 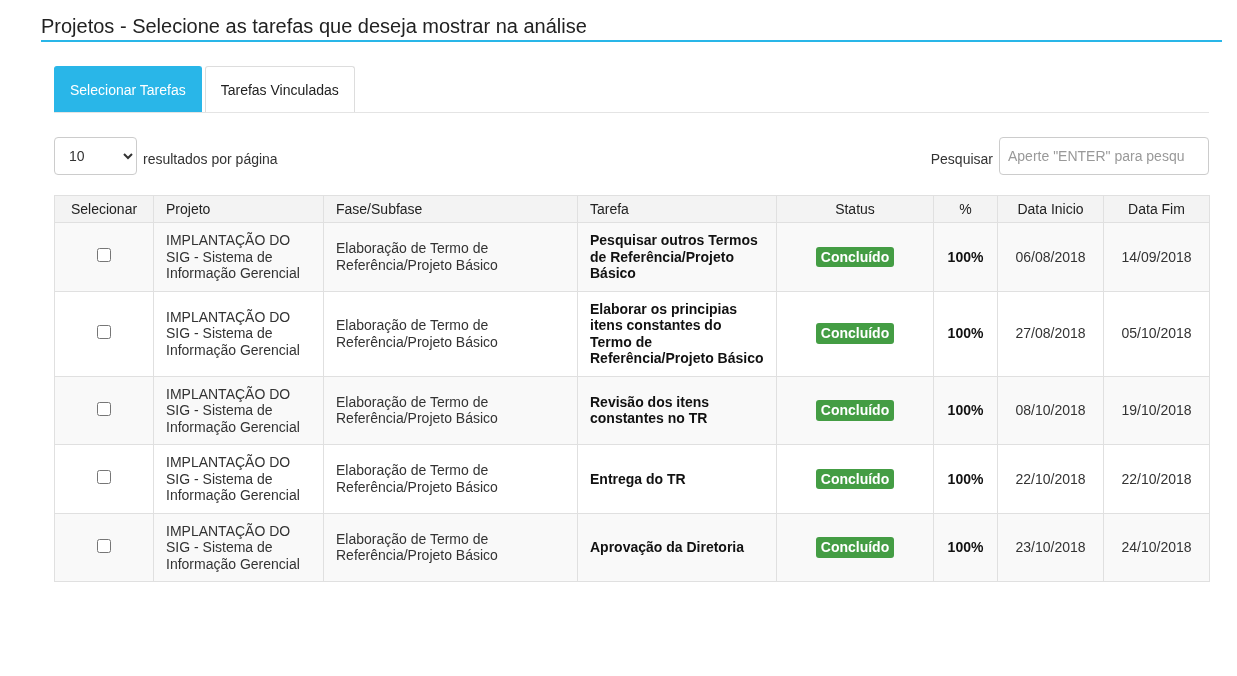 I want to click on table-cell: 05/10/2018, so click(x=1156, y=333).